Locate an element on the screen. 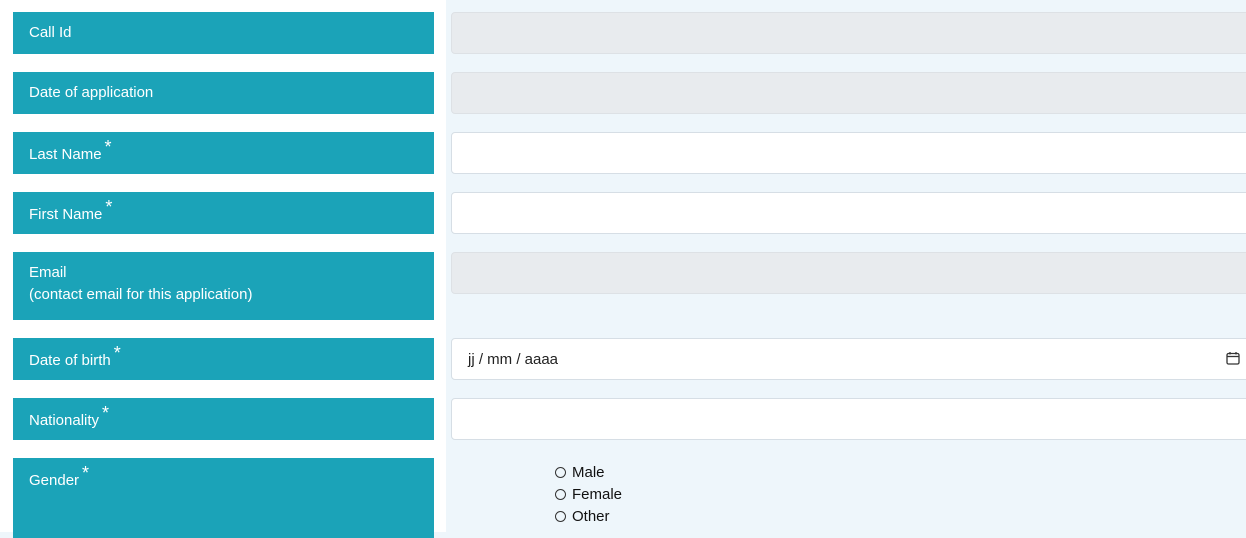  last-name-label: Last Name * is located at coordinates (223, 153).